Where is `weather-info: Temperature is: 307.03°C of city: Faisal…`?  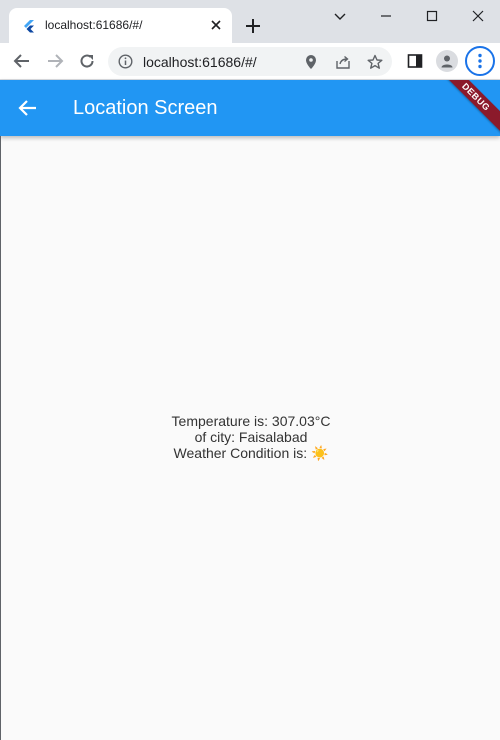 weather-info: Temperature is: 307.03°C of city: Faisal… is located at coordinates (250, 437).